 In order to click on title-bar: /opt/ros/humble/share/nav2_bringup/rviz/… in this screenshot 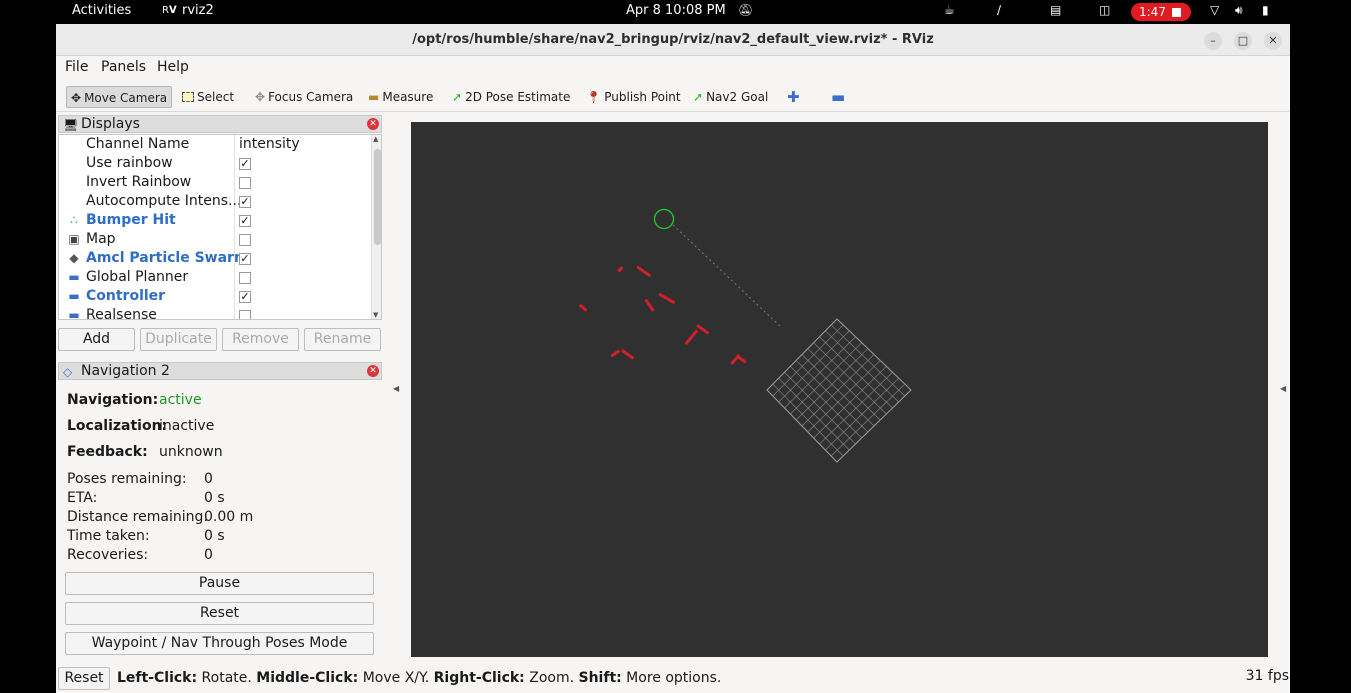, I will do `click(673, 40)`.